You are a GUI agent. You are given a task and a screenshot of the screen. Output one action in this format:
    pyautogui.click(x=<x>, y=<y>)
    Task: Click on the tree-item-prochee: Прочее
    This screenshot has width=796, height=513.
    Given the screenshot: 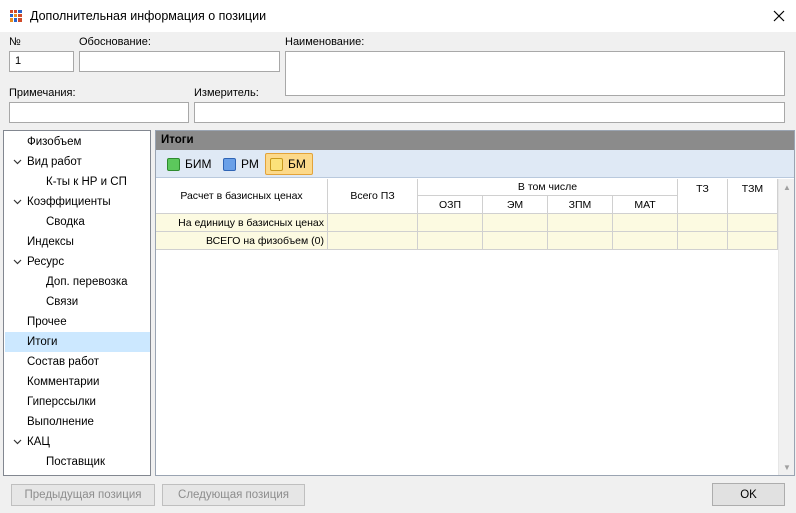 What is the action you would take?
    pyautogui.click(x=77, y=322)
    